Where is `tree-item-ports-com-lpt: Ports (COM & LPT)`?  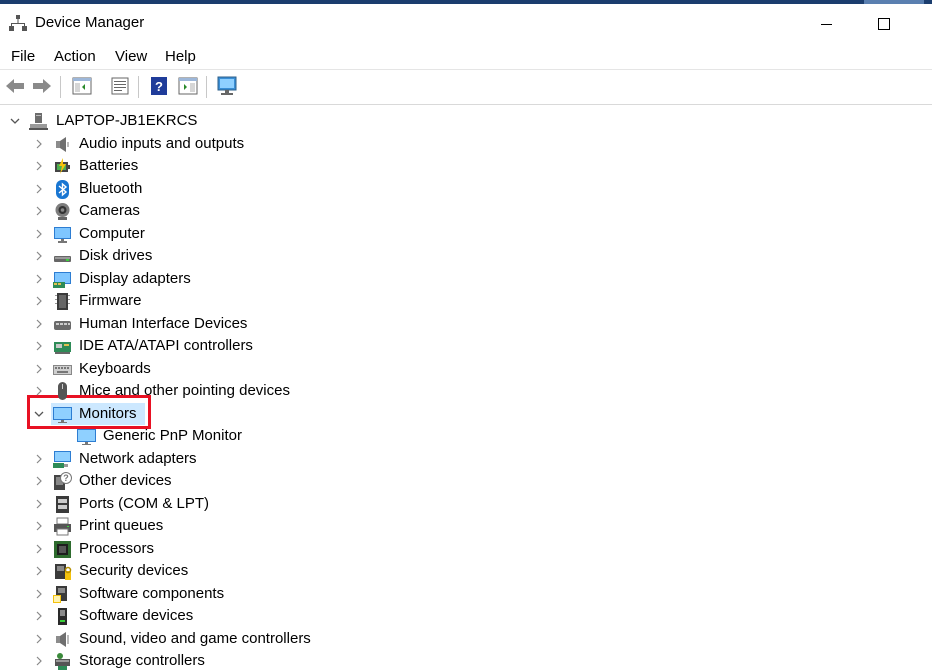 tree-item-ports-com-lpt: Ports (COM & LPT) is located at coordinates (466, 504).